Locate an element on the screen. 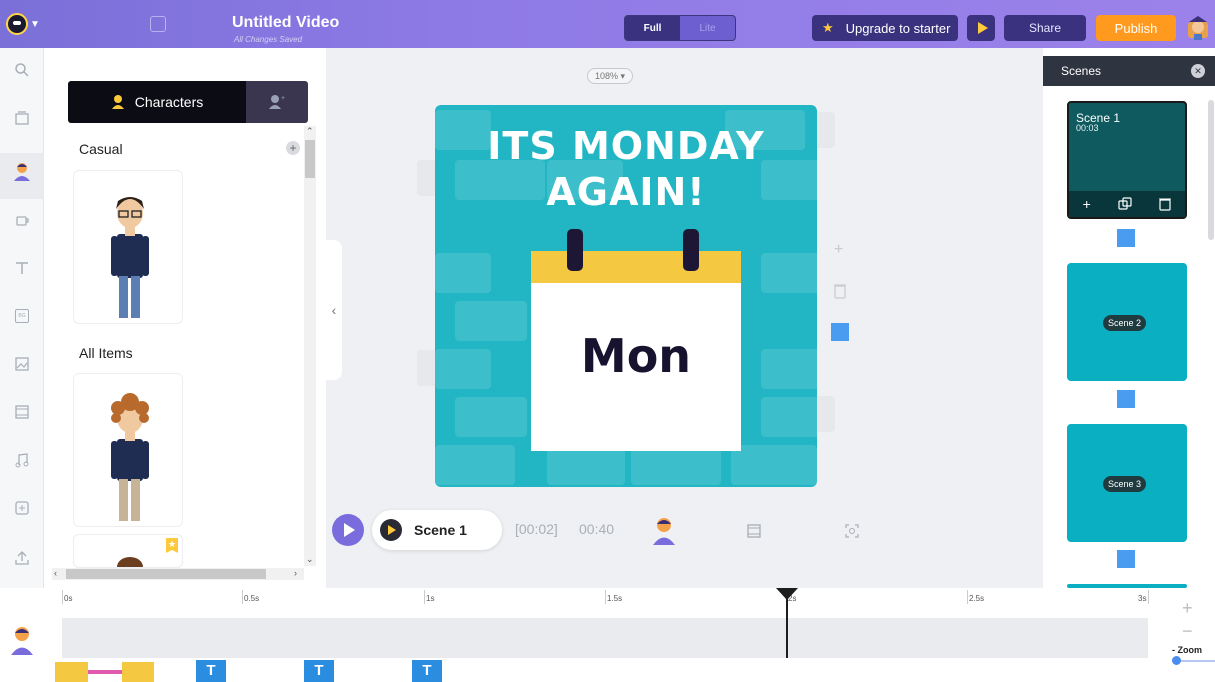  section-casual-label: Casual is located at coordinates (101, 149).